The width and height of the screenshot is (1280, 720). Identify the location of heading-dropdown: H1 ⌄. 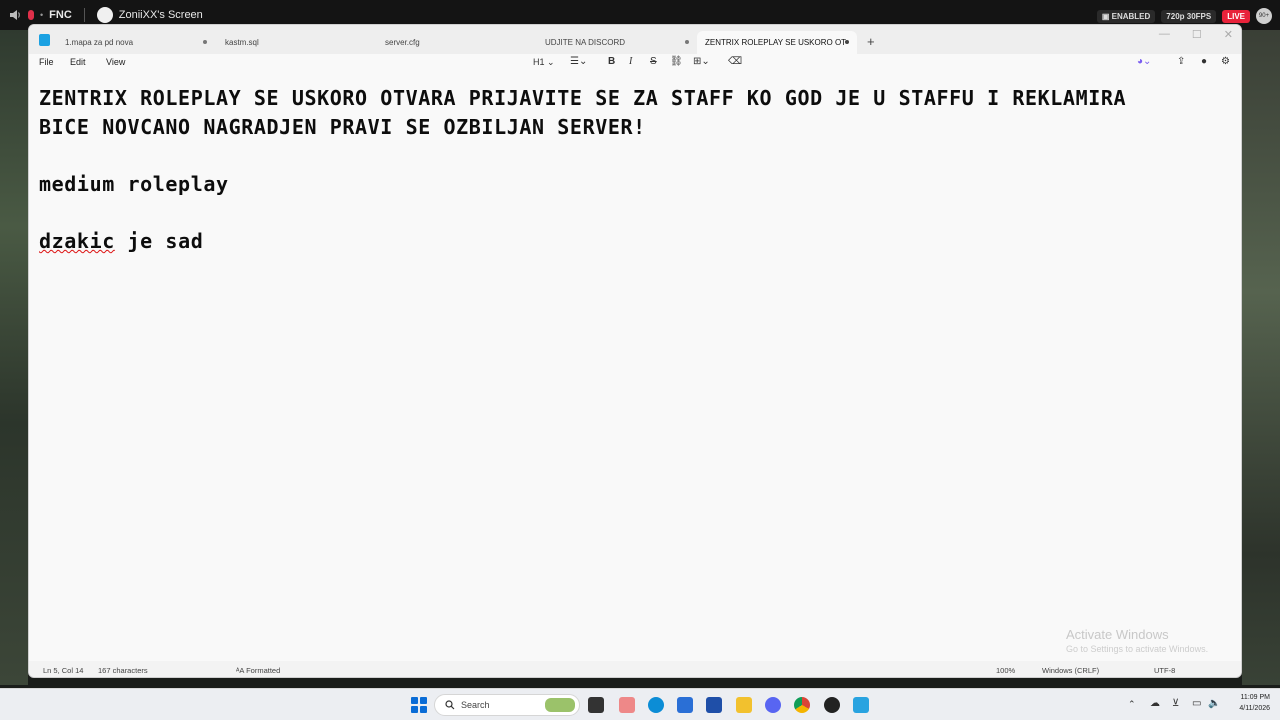
(544, 62).